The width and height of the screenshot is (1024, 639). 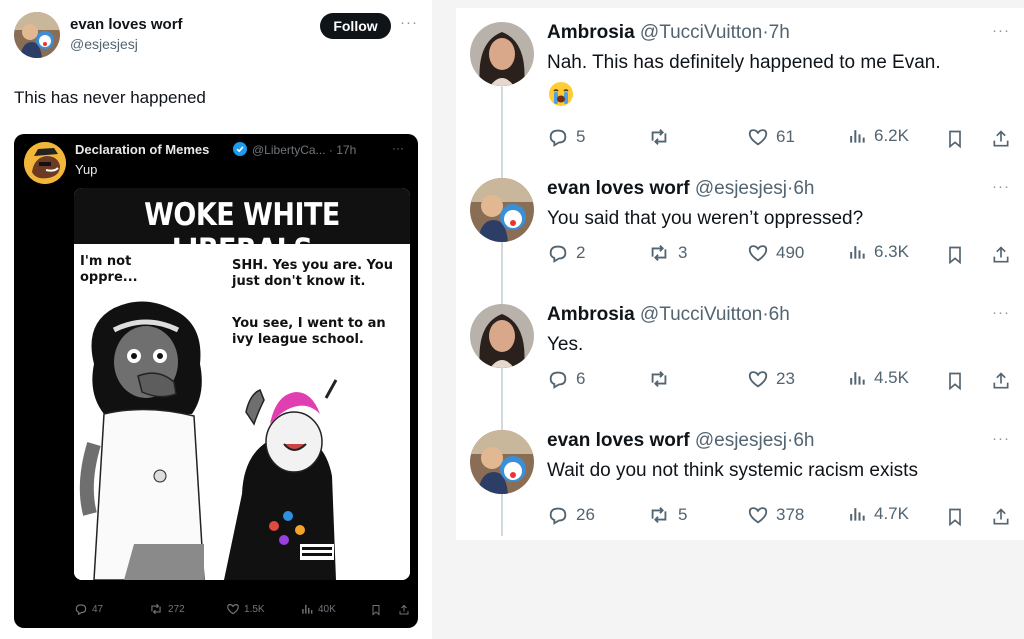 I want to click on like-count: 23, so click(x=785, y=378).